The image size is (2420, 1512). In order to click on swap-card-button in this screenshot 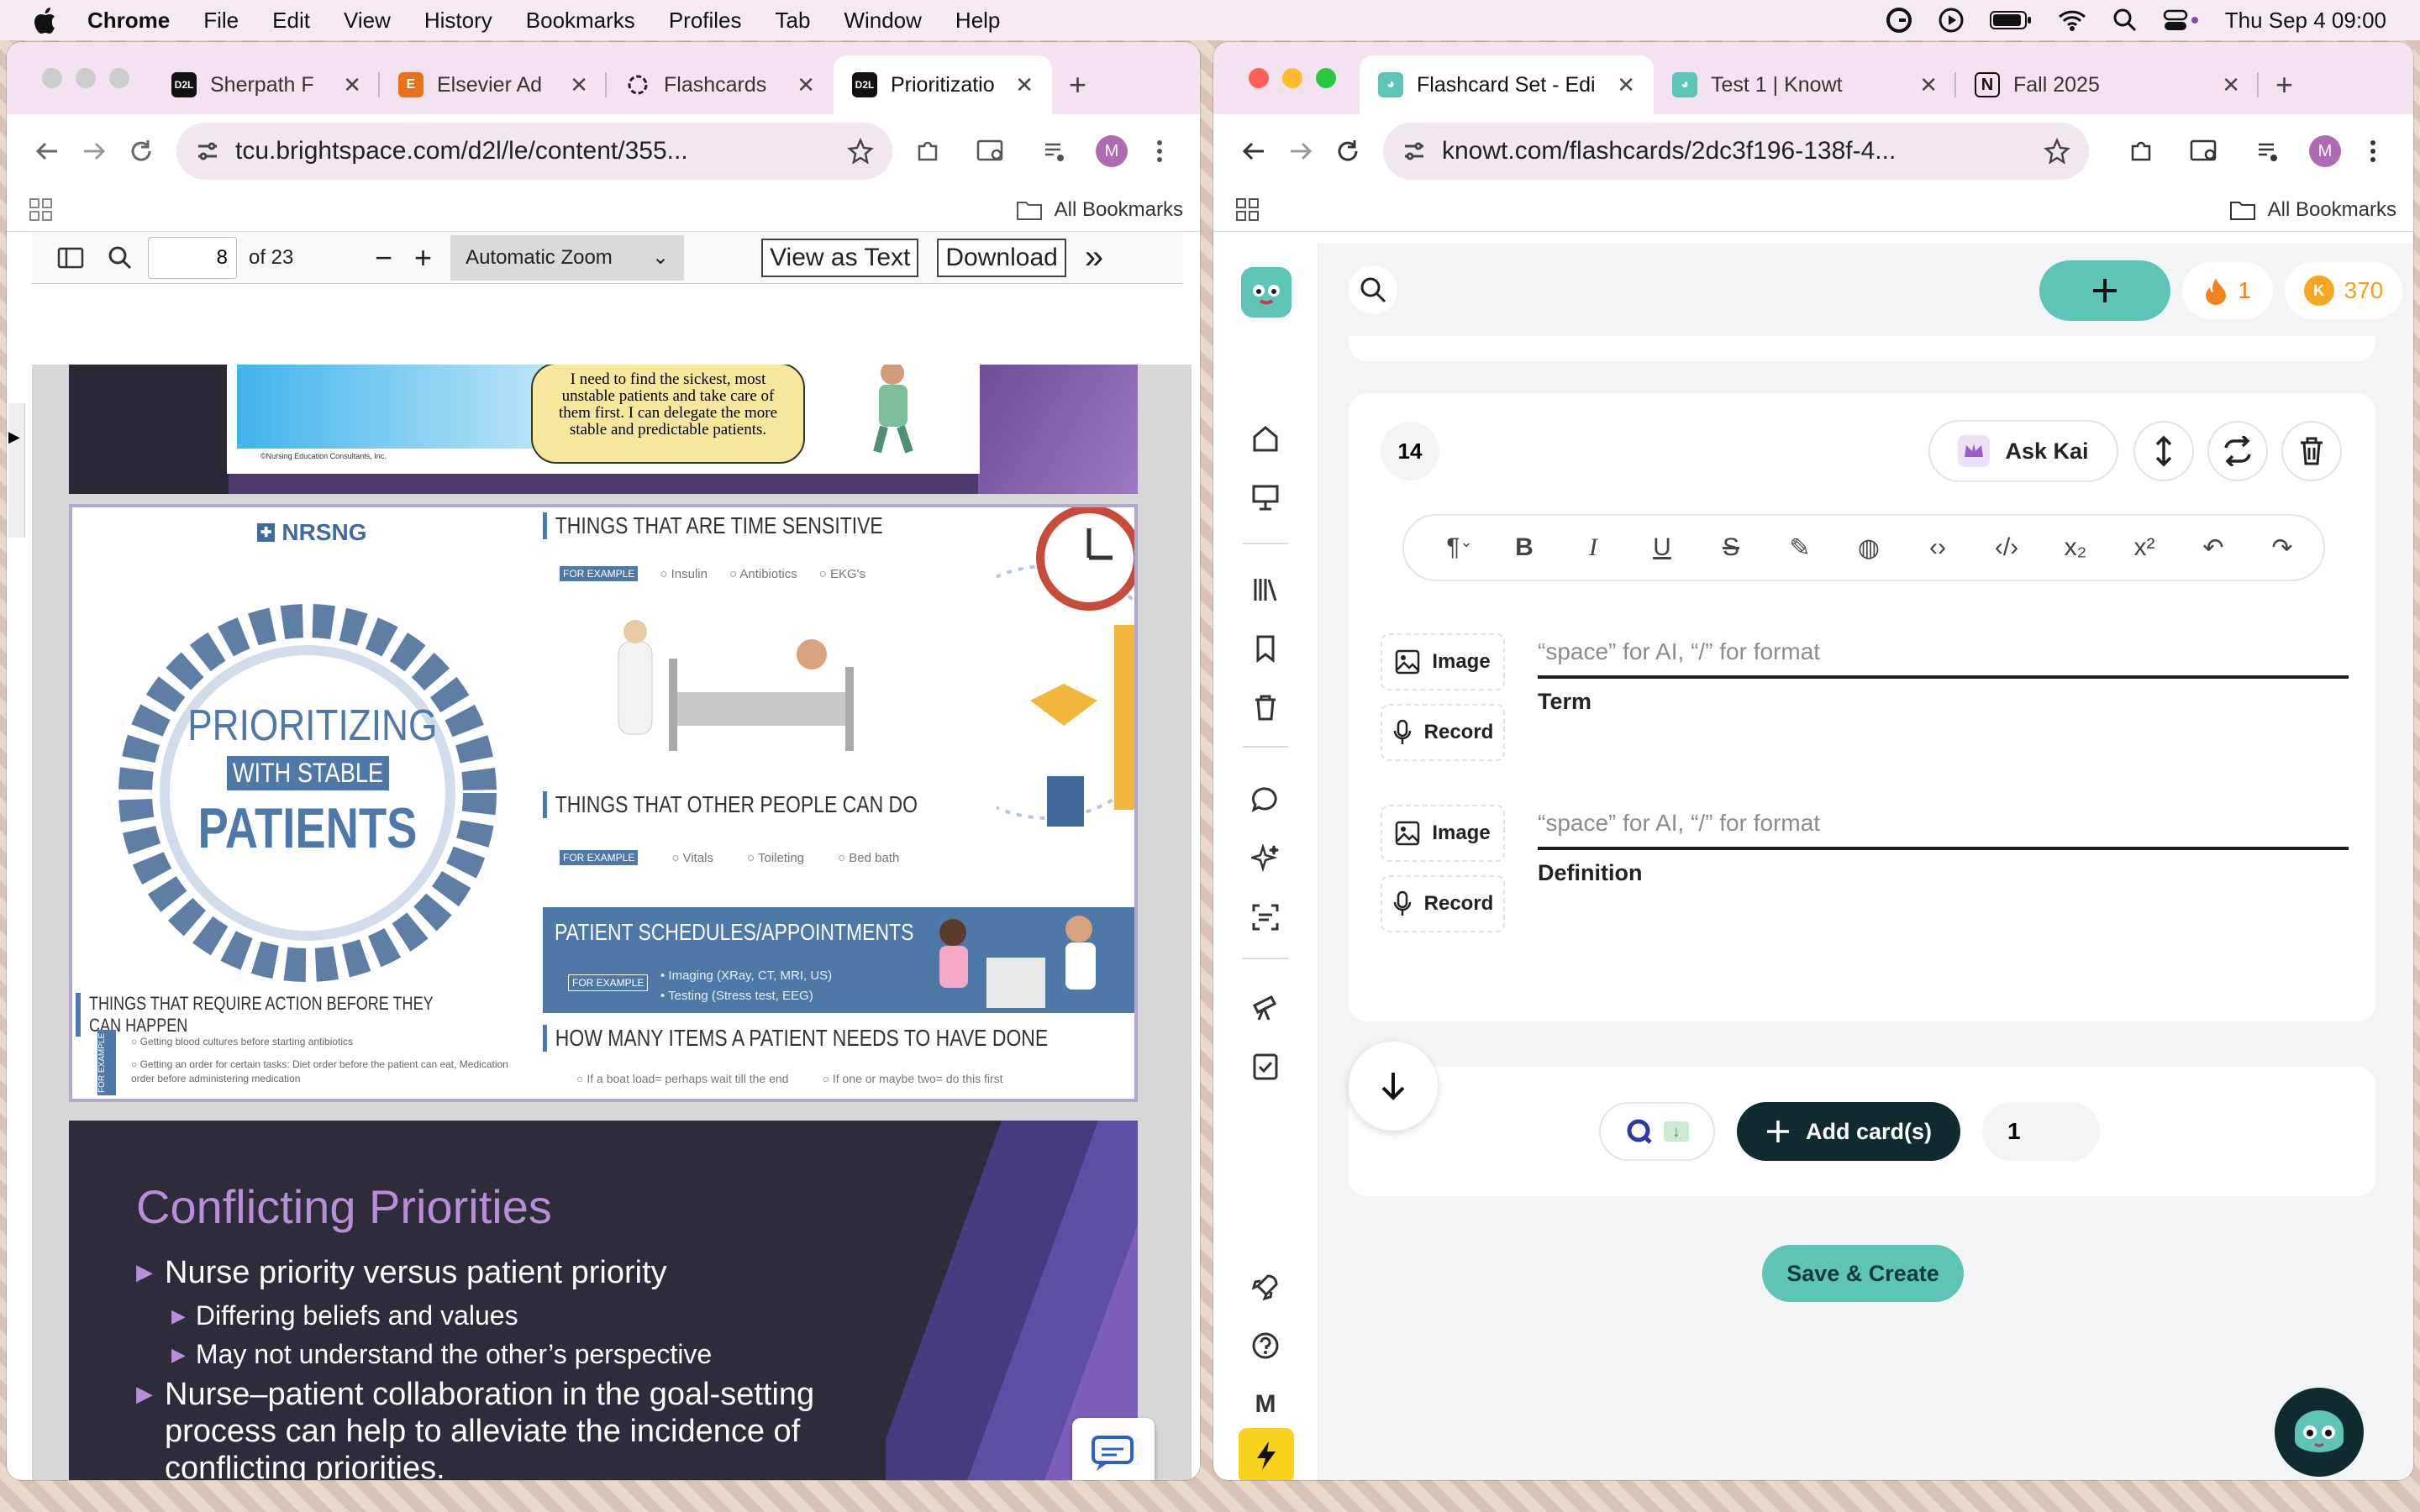, I will do `click(2237, 451)`.